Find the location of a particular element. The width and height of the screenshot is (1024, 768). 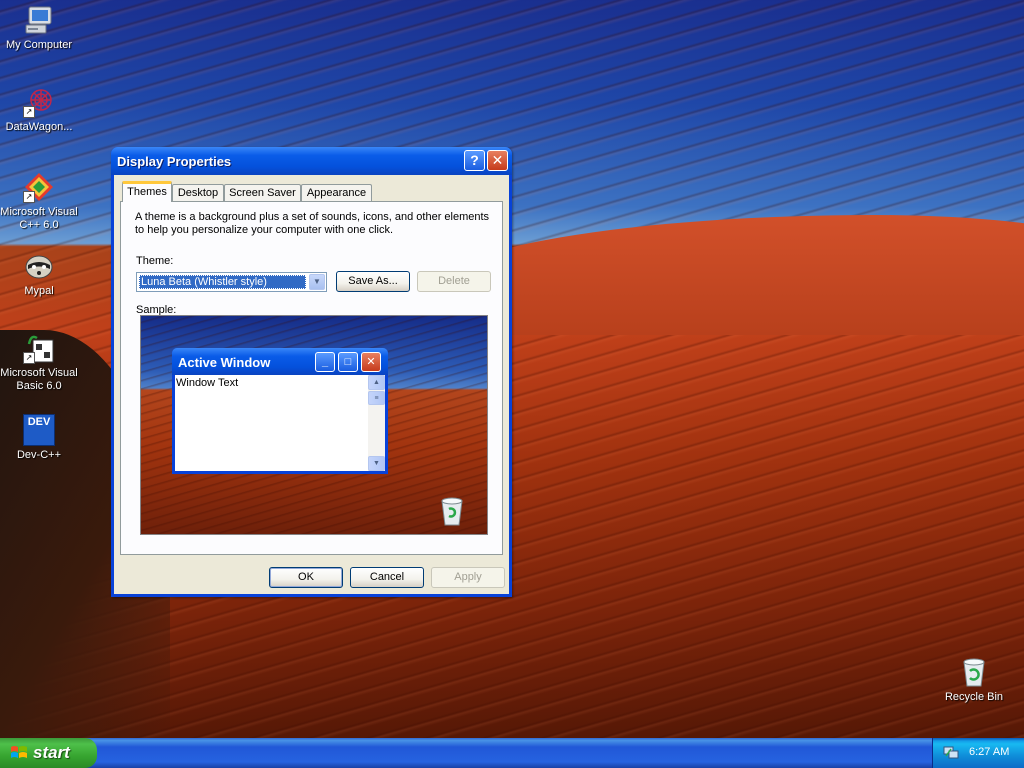

theme-sample-preview: Active Window _ □ ✕ Window Text ▲ ≡ ▼ is located at coordinates (314, 425).